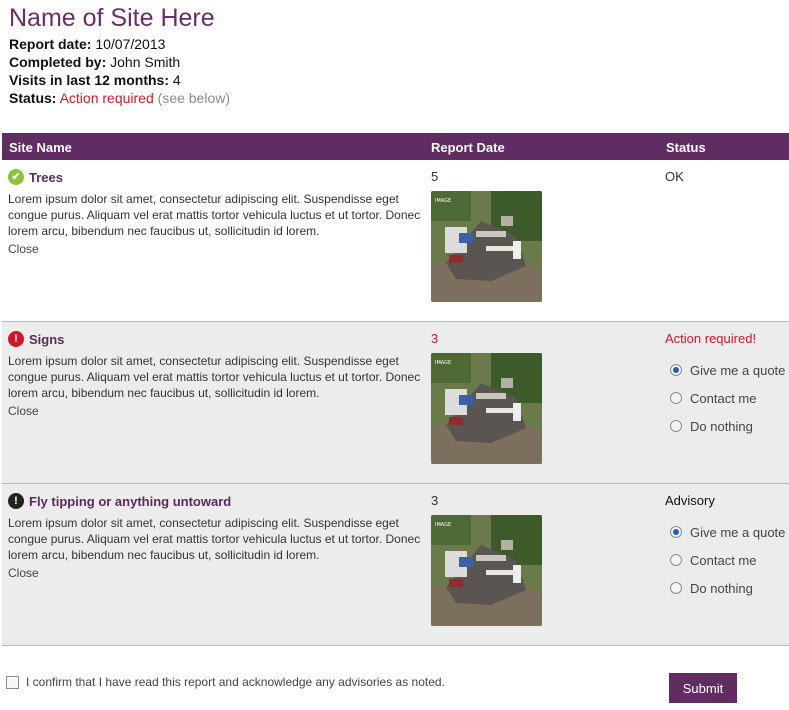 Image resolution: width=789 pixels, height=710 pixels. I want to click on visits-label: Visits in last 12 months:, so click(89, 80).